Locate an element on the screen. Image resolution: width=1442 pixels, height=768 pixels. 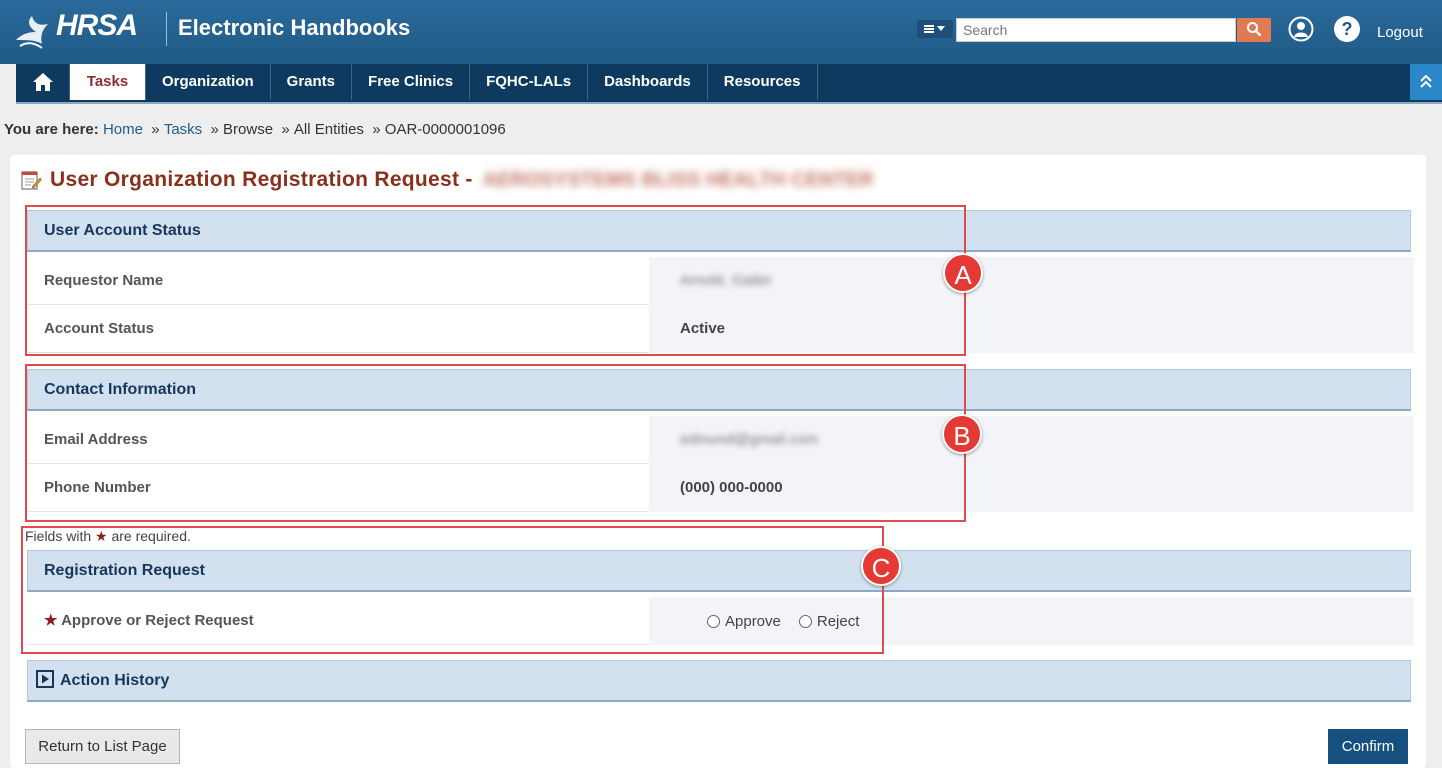
annotation-box-a is located at coordinates (495, 280).